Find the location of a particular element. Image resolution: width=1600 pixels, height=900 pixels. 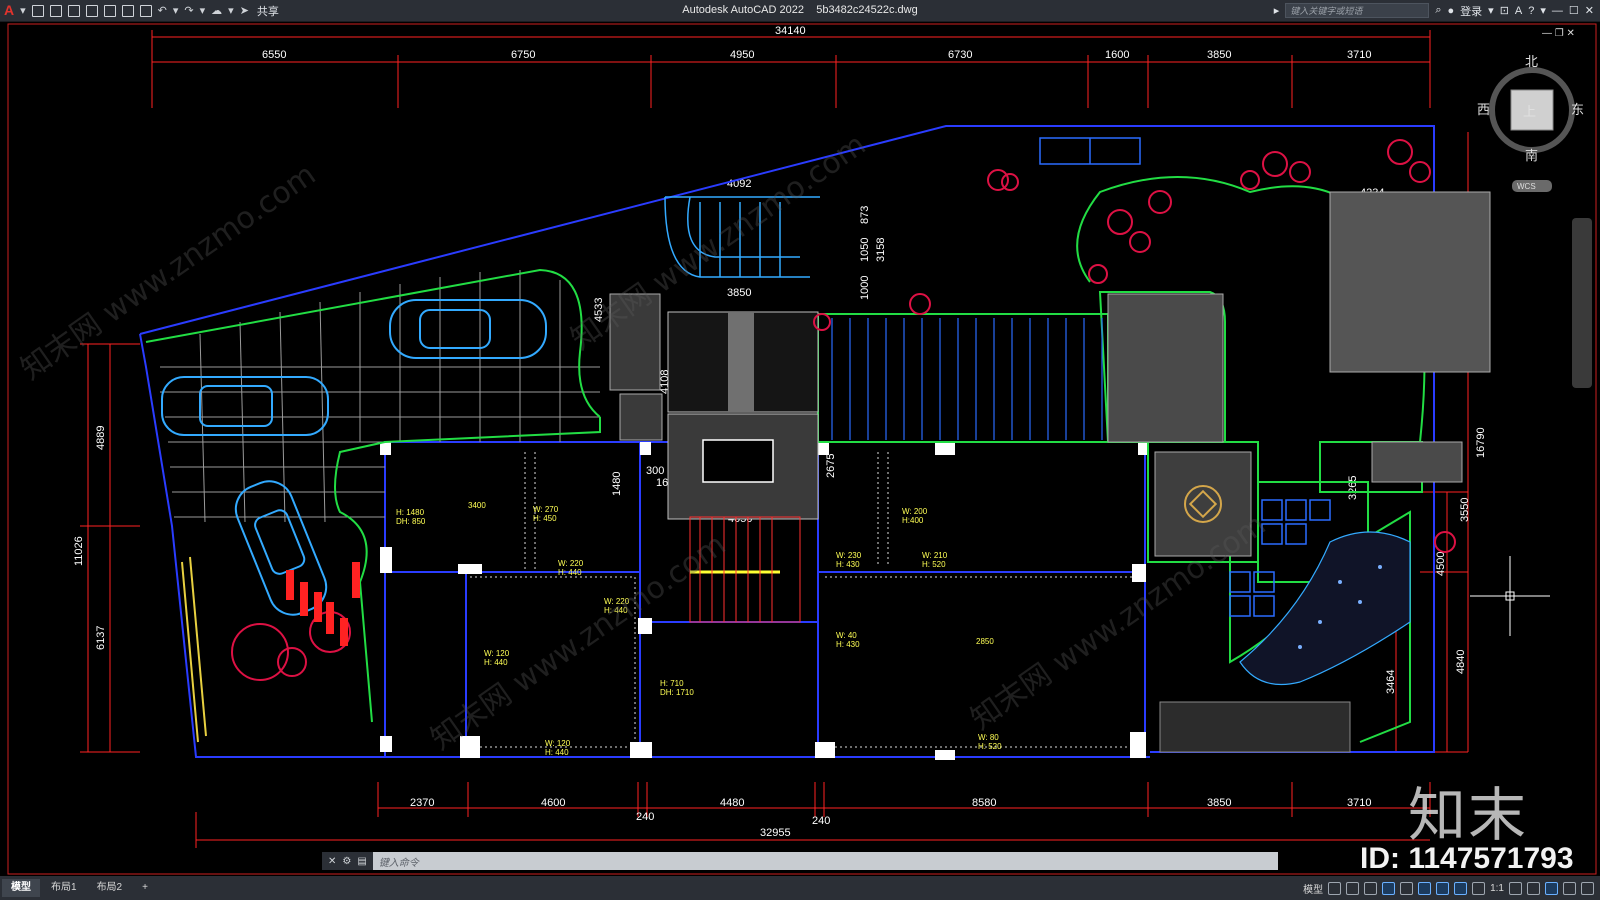

new-file-icon is located at coordinates (37, 10).